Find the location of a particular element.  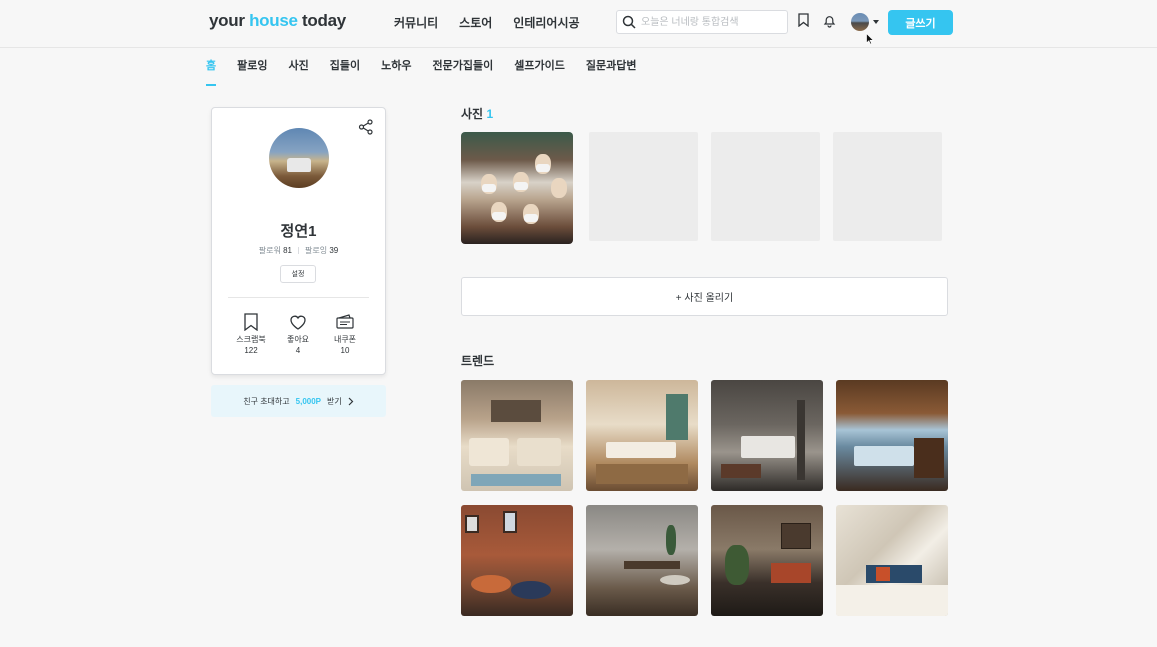

tab-following: 팔로잉 is located at coordinates (252, 68).